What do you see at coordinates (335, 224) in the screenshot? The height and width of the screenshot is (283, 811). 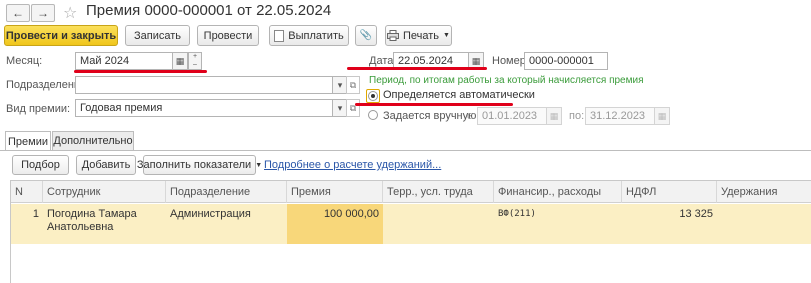 I see `row-bonus: 100 000,00` at bounding box center [335, 224].